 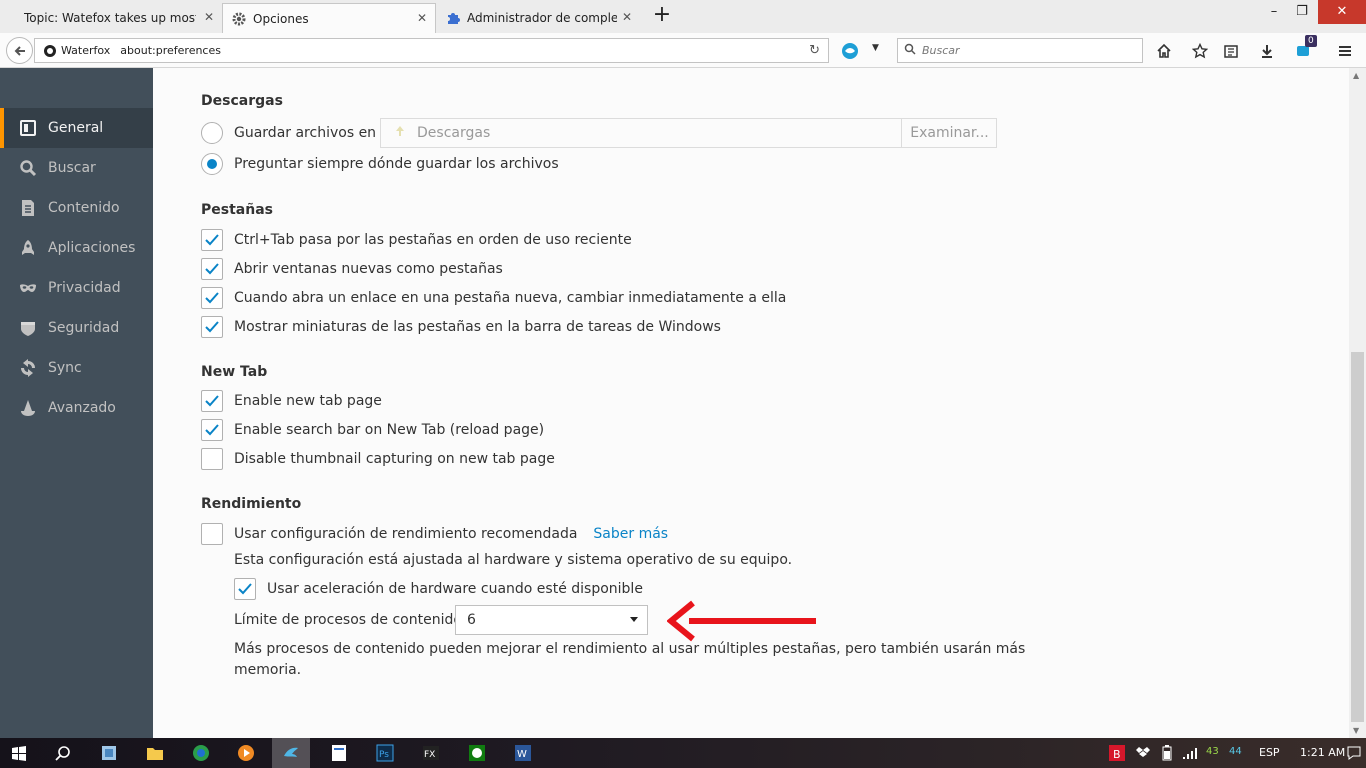 I want to click on tabs-heading: Pestañas, so click(x=237, y=210).